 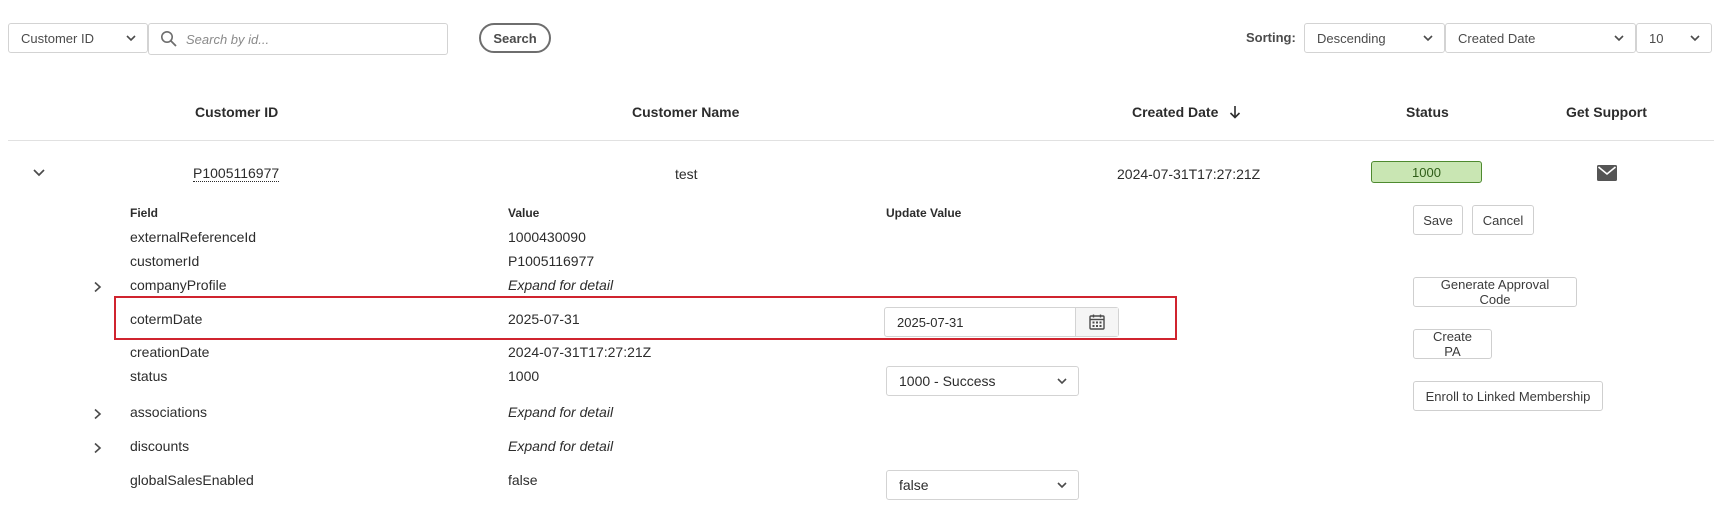 What do you see at coordinates (169, 412) in the screenshot?
I see `field-label: associations` at bounding box center [169, 412].